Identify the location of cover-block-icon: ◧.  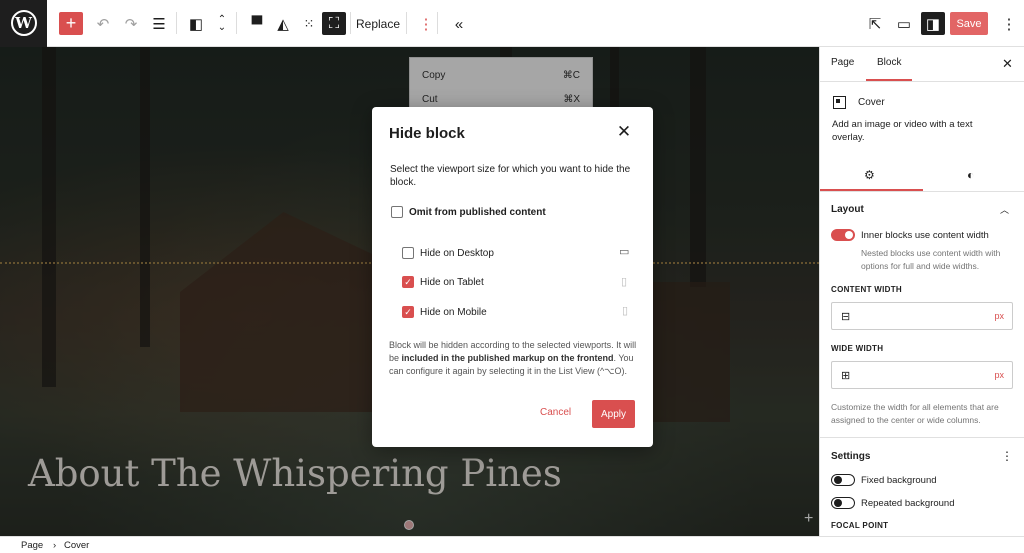
(196, 24).